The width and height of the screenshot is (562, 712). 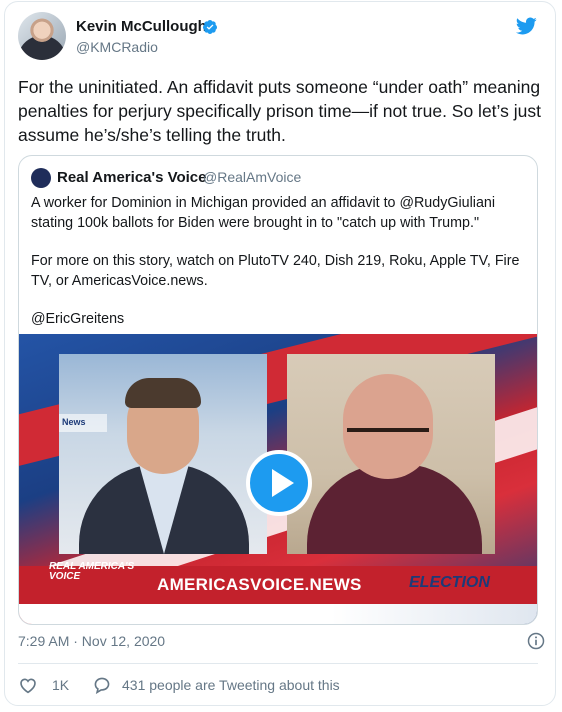 I want to click on person-right-glasses, so click(x=388, y=437).